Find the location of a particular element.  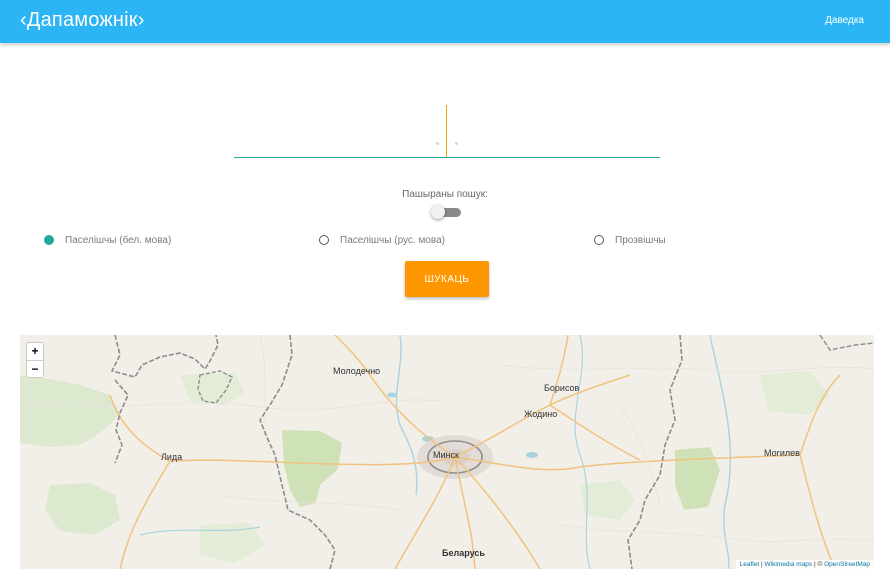

radio-label: Паселішчы (рус. мова) is located at coordinates (392, 240).